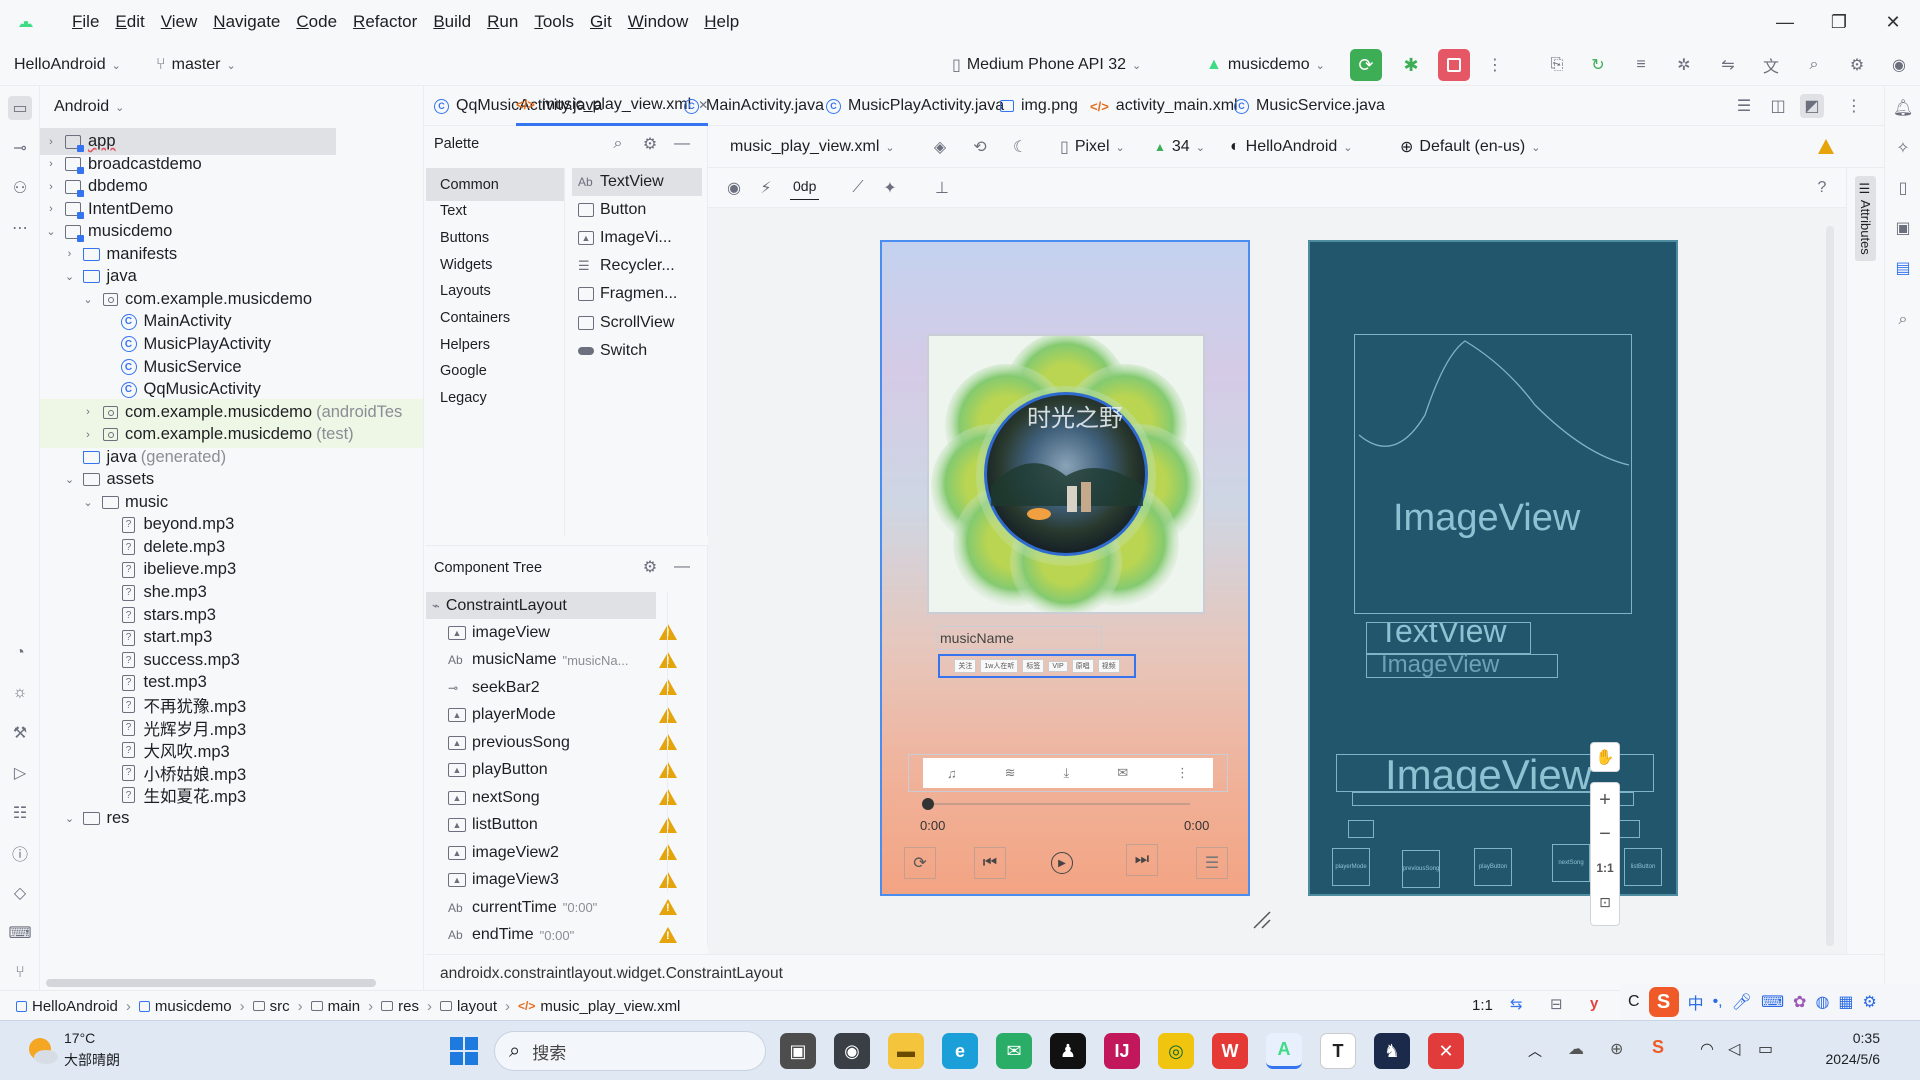 This screenshot has height=1080, width=1920. I want to click on menu-edit: Edit, so click(129, 22).